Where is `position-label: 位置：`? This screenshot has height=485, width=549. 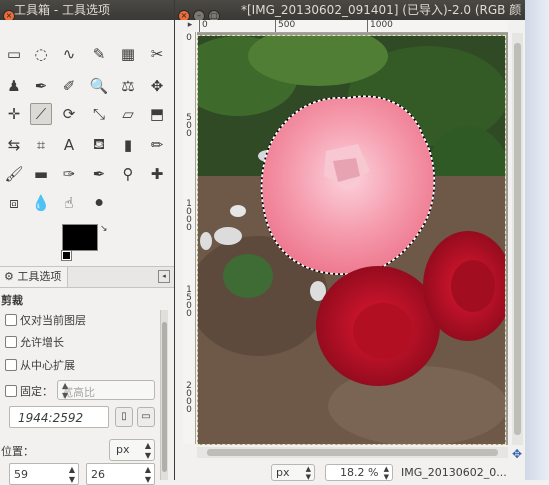
position-label: 位置： is located at coordinates (17, 451).